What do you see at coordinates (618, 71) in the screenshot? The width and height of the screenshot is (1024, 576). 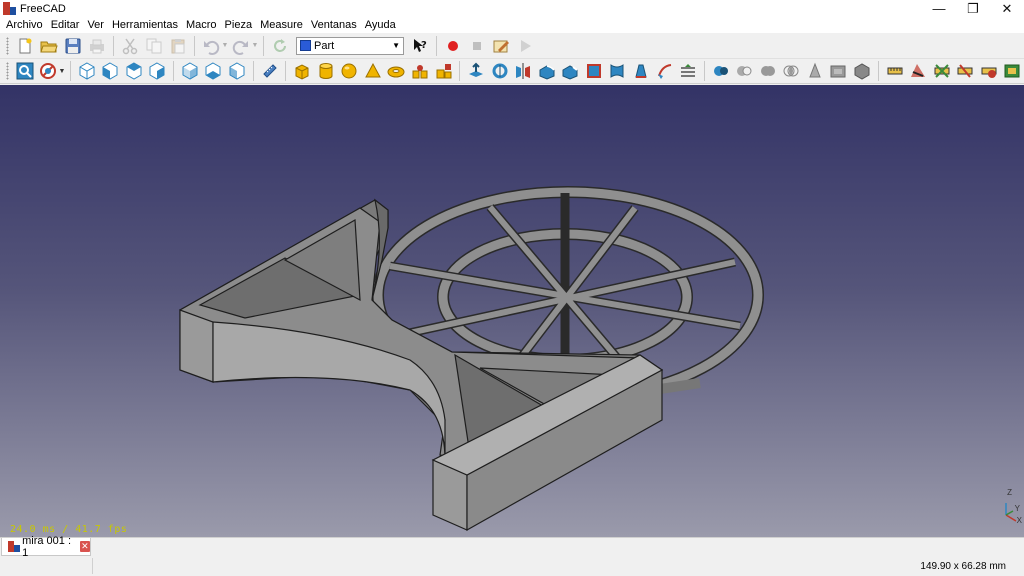 I see `ruled-surface-icon` at bounding box center [618, 71].